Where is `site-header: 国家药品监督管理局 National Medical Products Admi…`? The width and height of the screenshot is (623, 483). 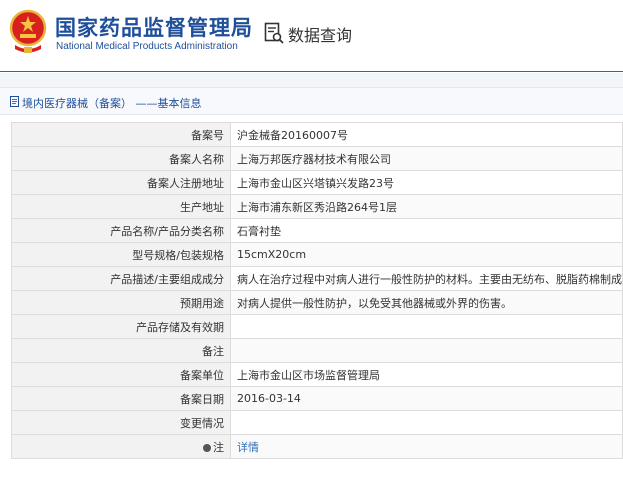 site-header: 国家药品监督管理局 National Medical Products Admi… is located at coordinates (311, 36).